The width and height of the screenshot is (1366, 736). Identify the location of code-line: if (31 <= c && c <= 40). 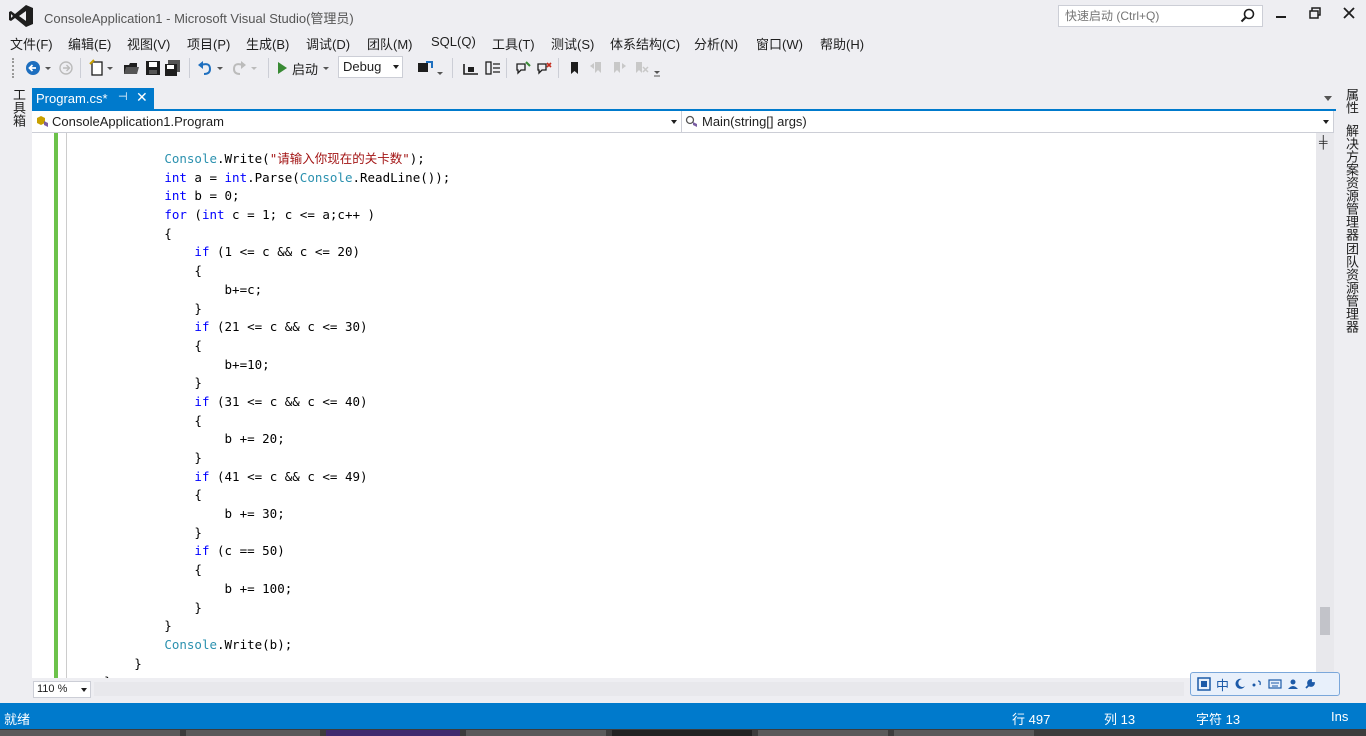
(262, 402).